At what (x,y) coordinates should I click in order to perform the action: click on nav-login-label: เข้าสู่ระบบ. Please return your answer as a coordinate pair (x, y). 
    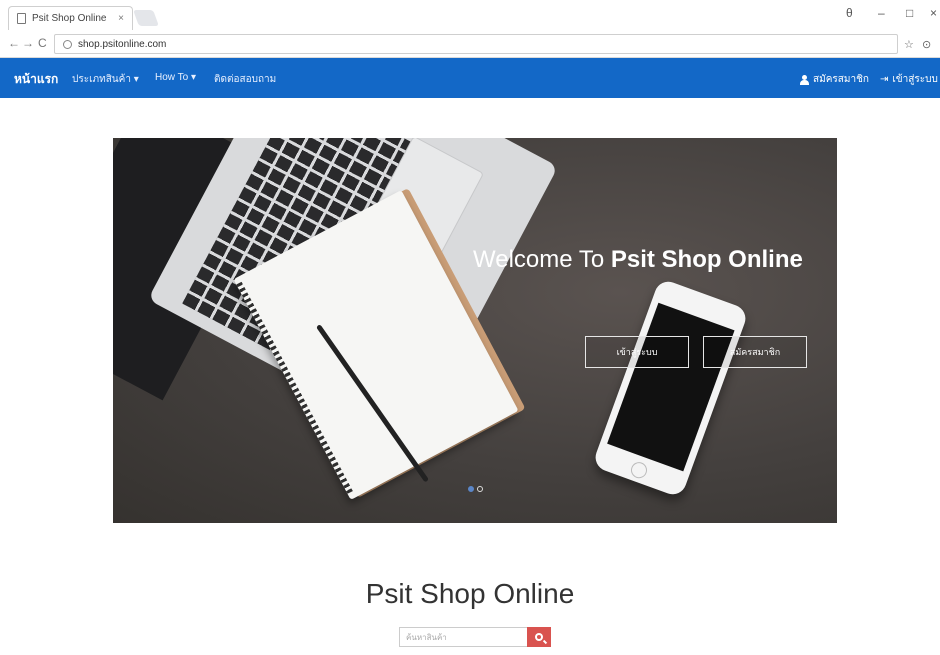
    Looking at the image, I should click on (915, 79).